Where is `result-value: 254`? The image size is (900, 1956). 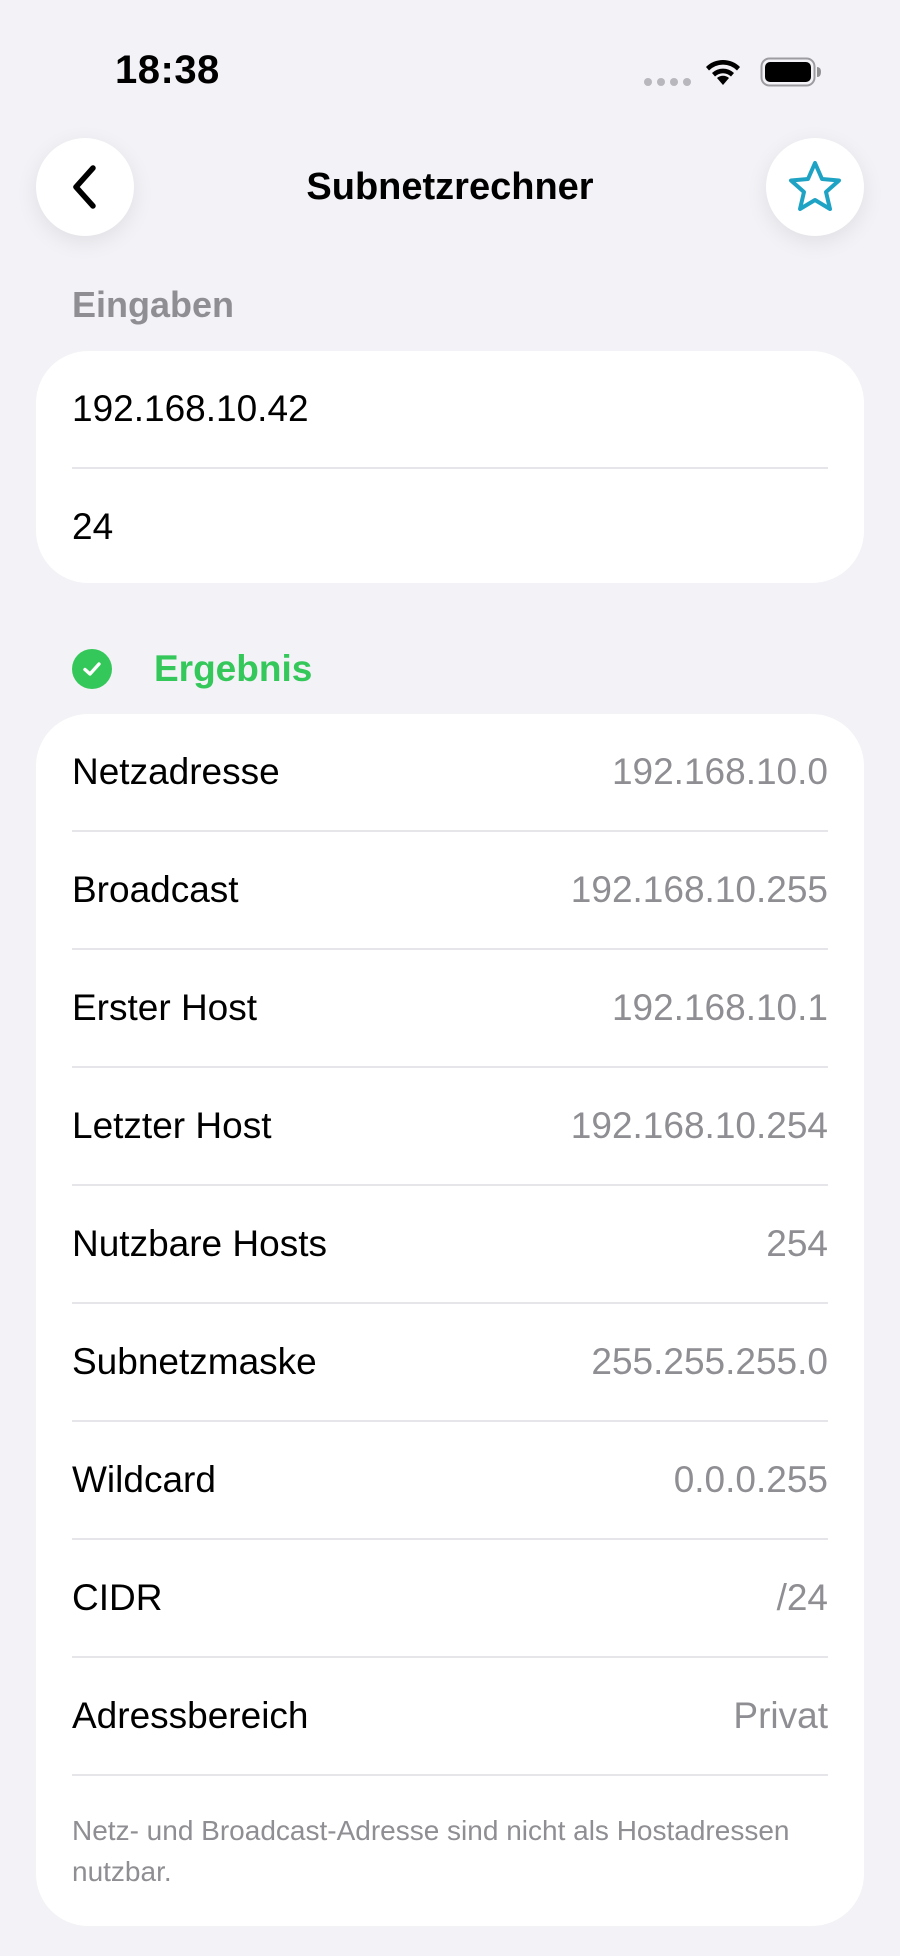 result-value: 254 is located at coordinates (797, 1243).